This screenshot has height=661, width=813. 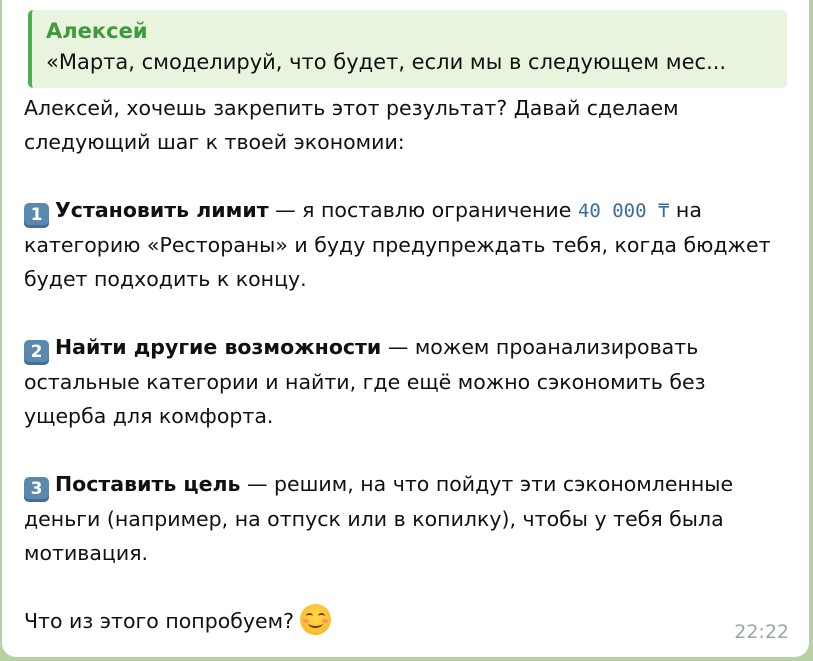 What do you see at coordinates (218, 347) in the screenshot?
I see `item-title: Найти другие возможности` at bounding box center [218, 347].